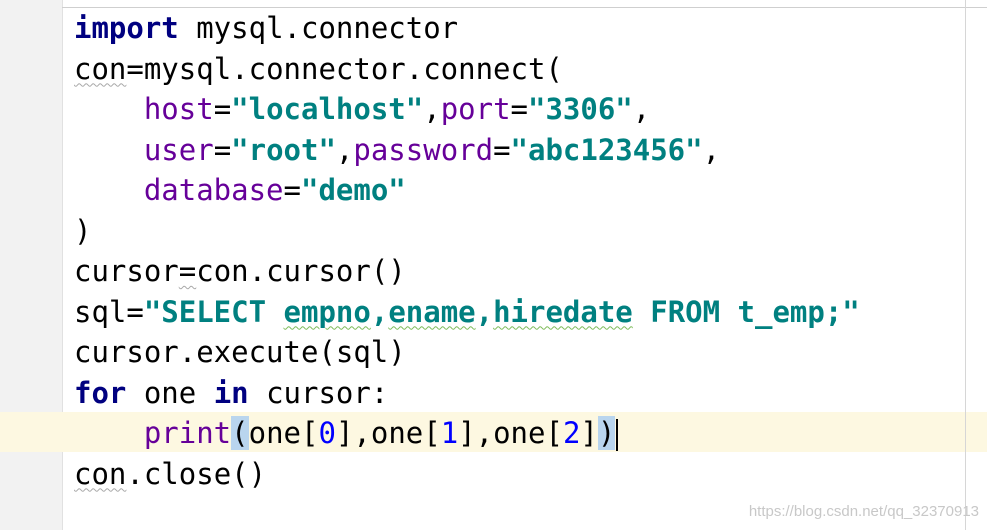 Image resolution: width=987 pixels, height=530 pixels. I want to click on string-root: "root", so click(283, 149).